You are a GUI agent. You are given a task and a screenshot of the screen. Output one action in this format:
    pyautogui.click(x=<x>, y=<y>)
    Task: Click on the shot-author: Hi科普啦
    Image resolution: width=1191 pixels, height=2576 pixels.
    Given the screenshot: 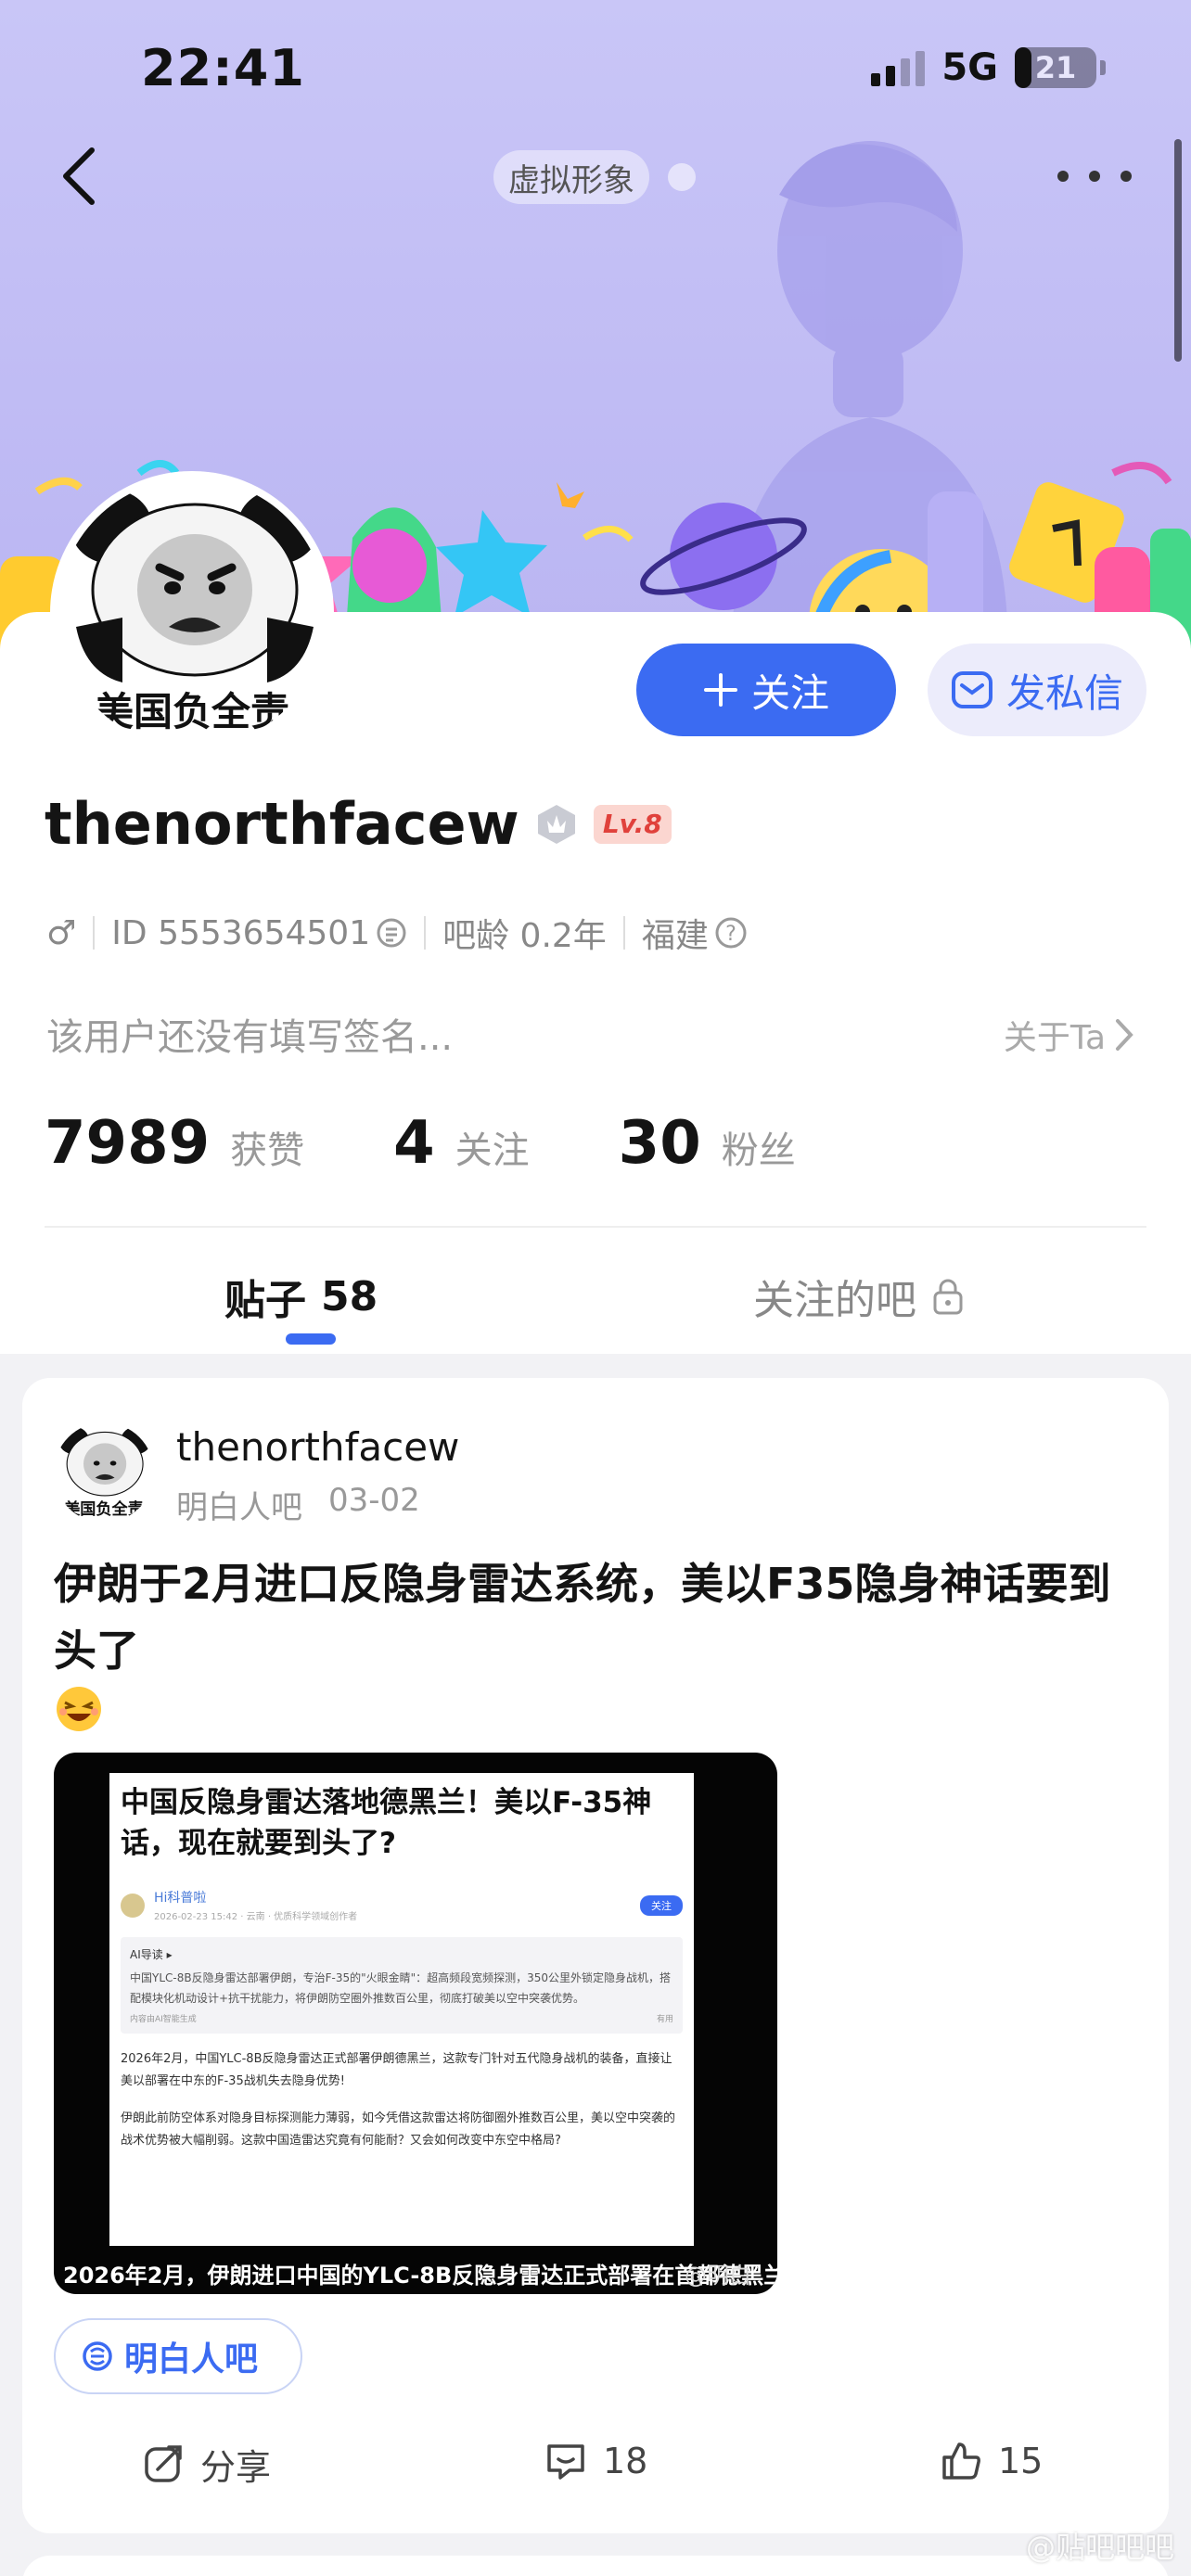 What is the action you would take?
    pyautogui.click(x=180, y=1899)
    